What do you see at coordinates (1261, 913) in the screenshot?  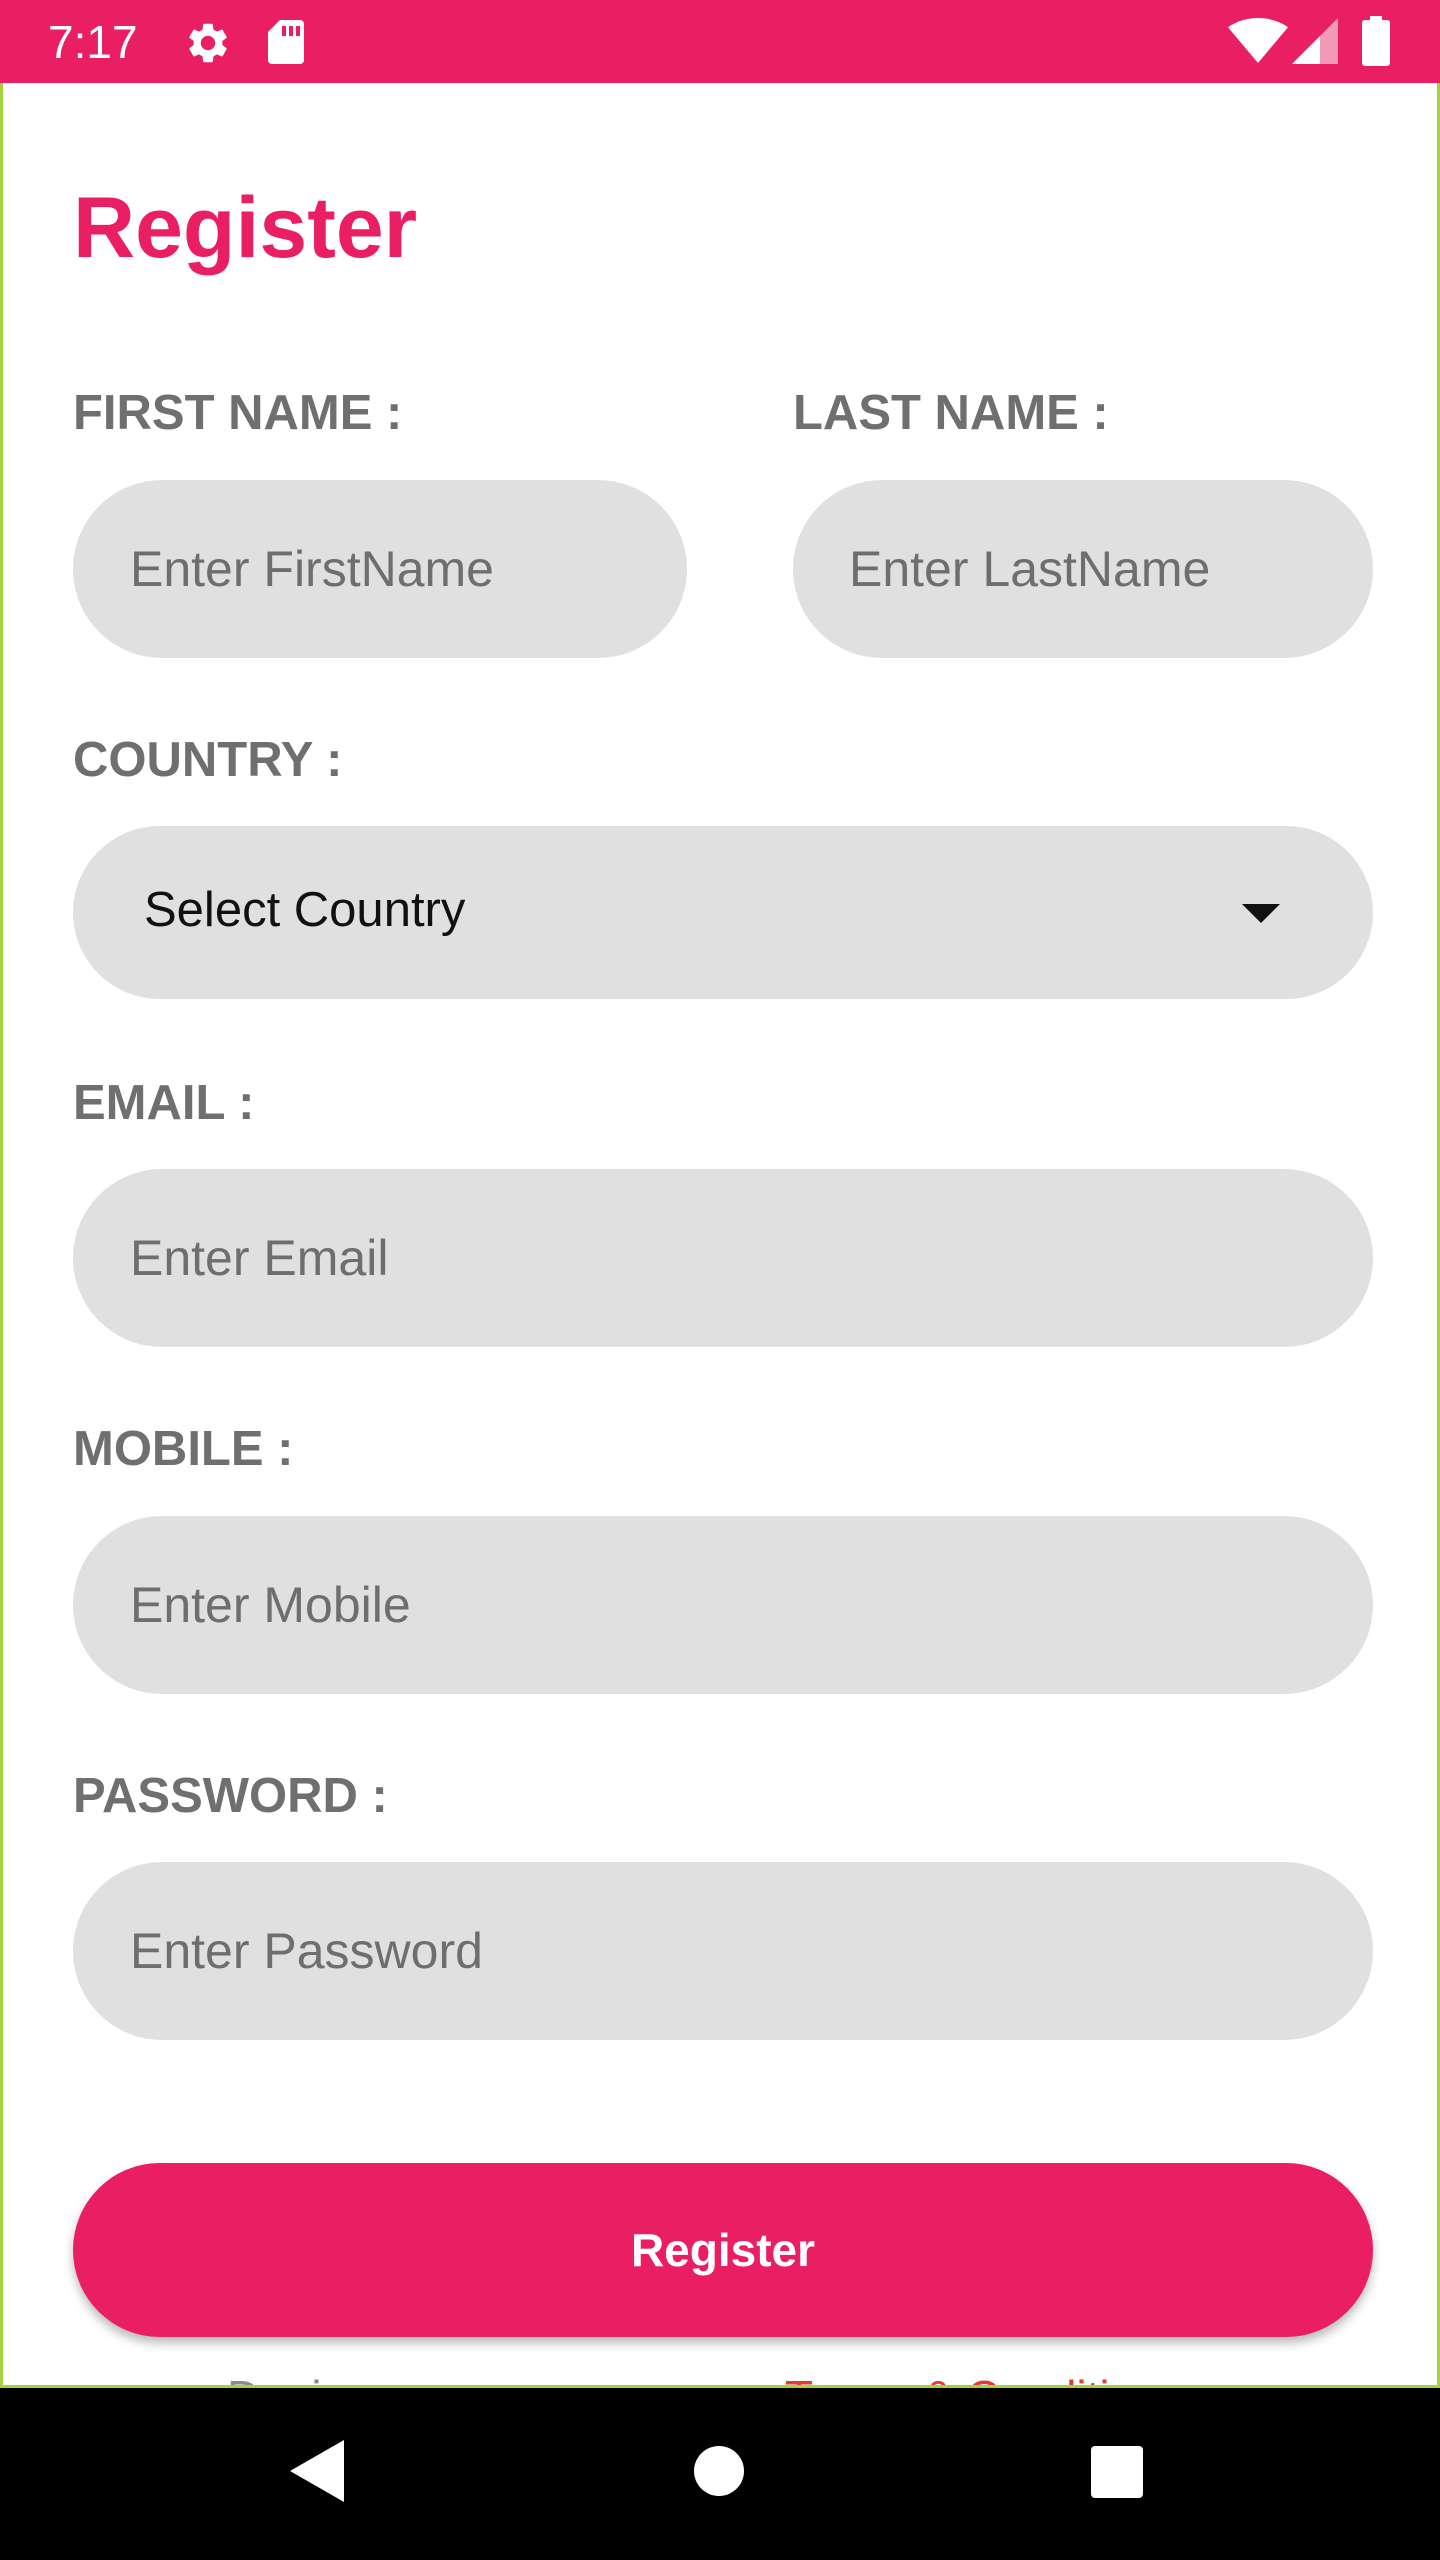 I see `chevron-down-icon` at bounding box center [1261, 913].